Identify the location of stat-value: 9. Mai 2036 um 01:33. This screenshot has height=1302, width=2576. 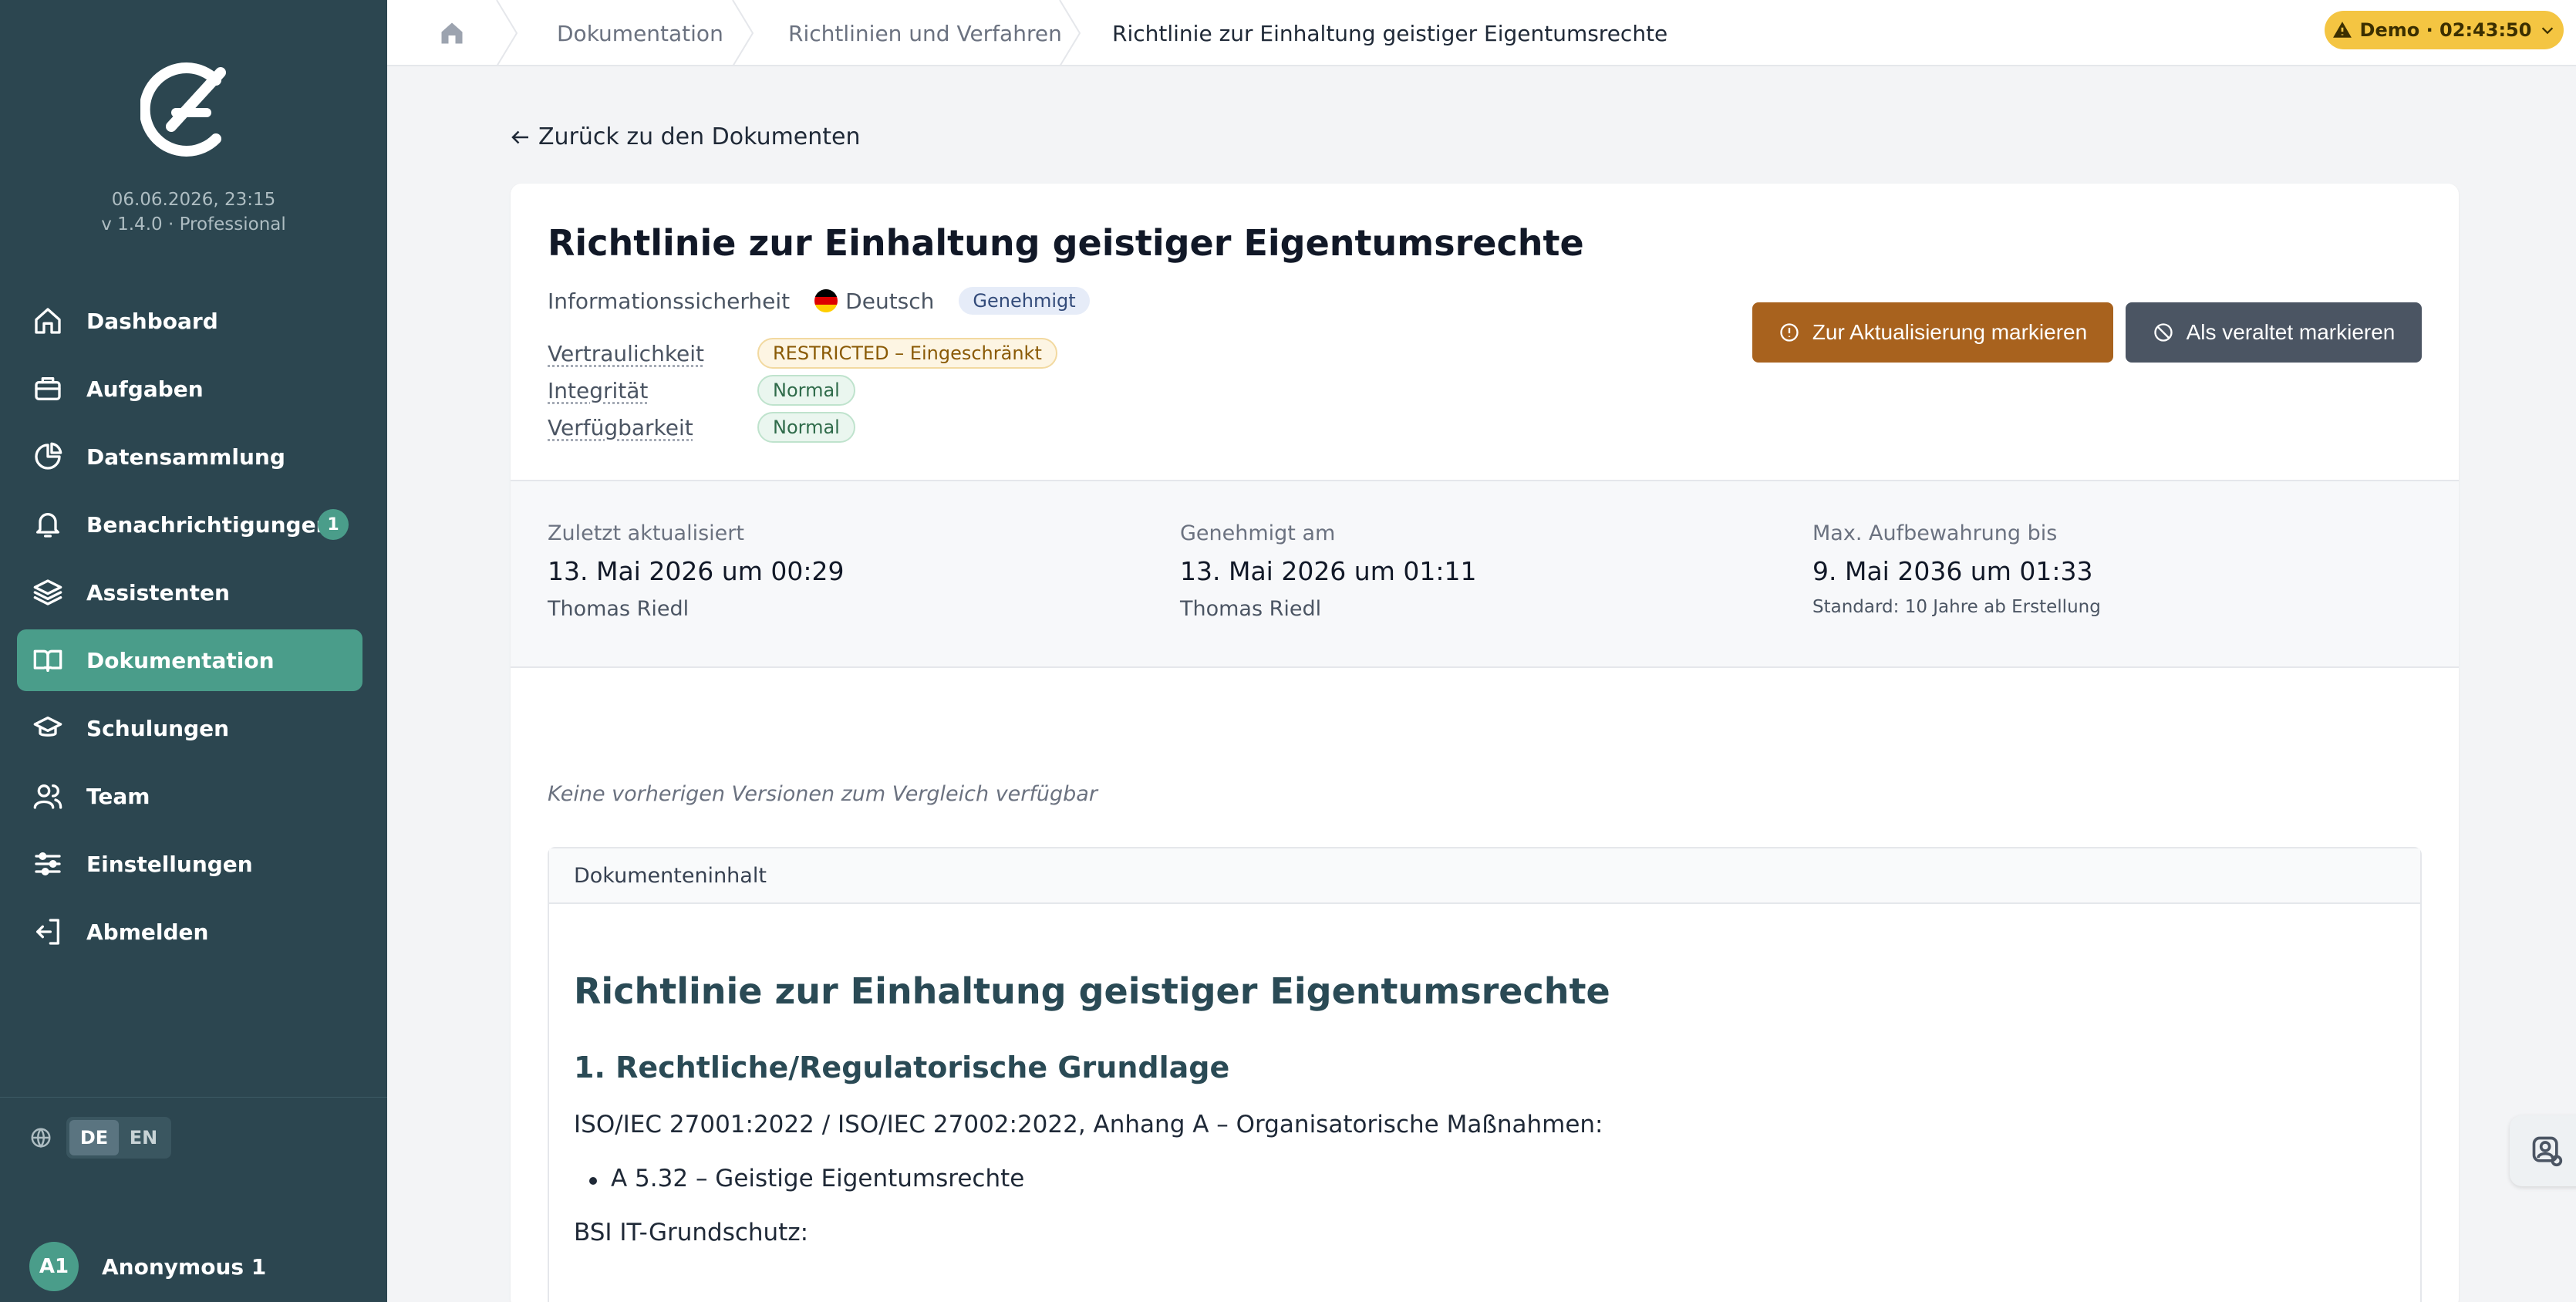
(1956, 571).